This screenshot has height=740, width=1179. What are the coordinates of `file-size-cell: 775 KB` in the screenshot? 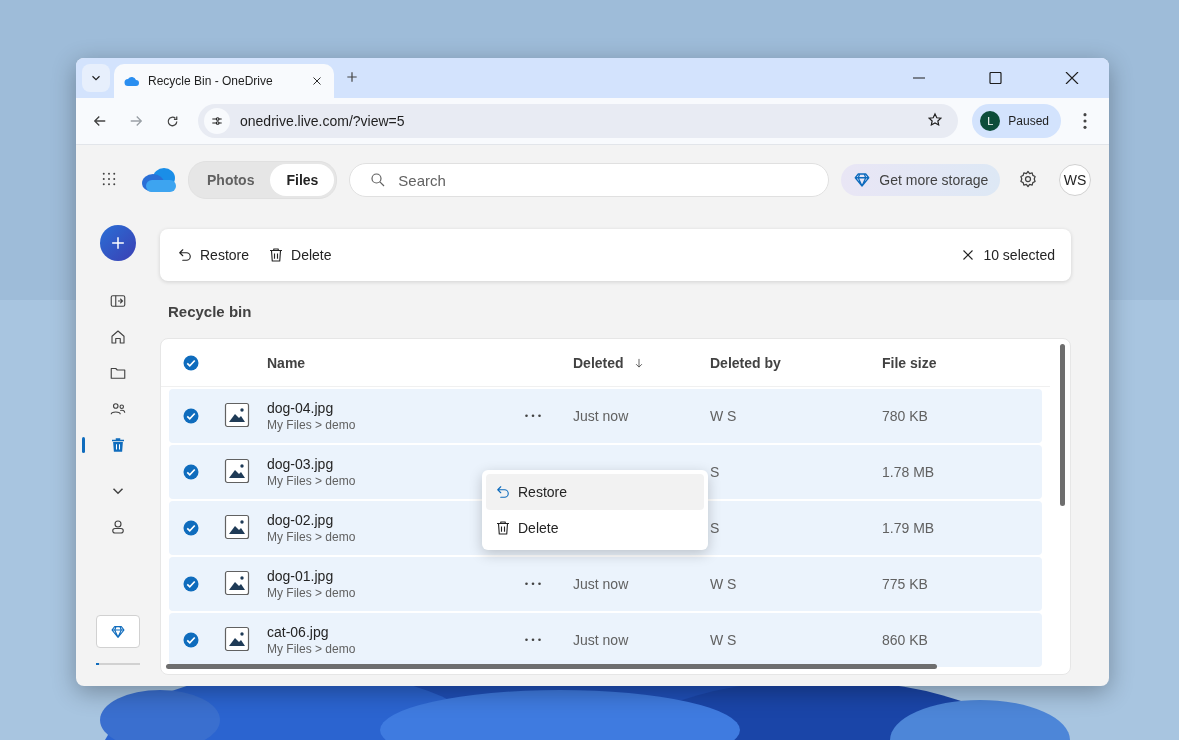 It's located at (905, 584).